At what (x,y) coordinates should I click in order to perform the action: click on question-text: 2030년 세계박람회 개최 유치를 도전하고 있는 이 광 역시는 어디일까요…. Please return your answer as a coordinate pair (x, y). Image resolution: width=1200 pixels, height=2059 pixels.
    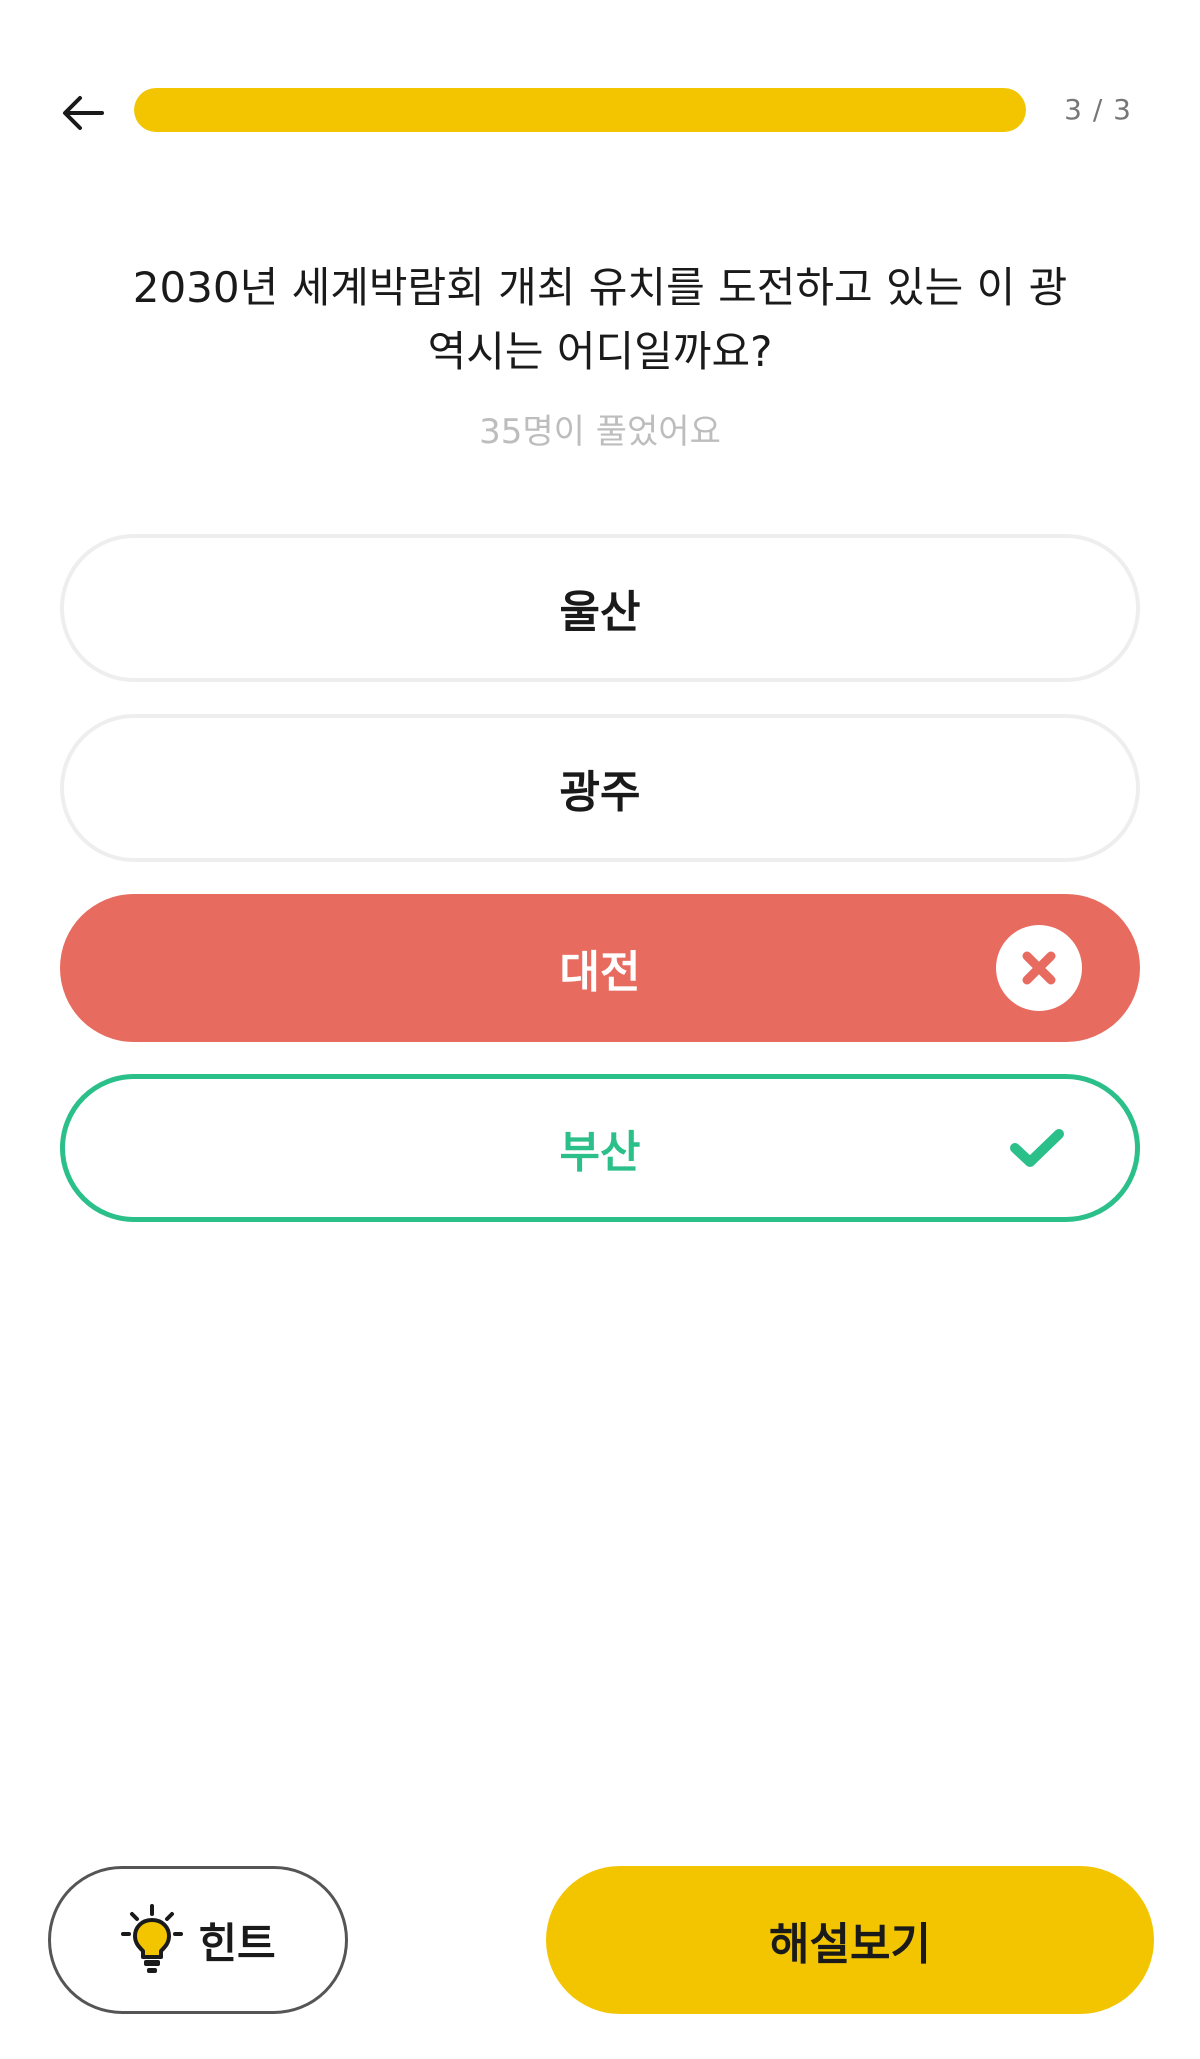
    Looking at the image, I should click on (600, 320).